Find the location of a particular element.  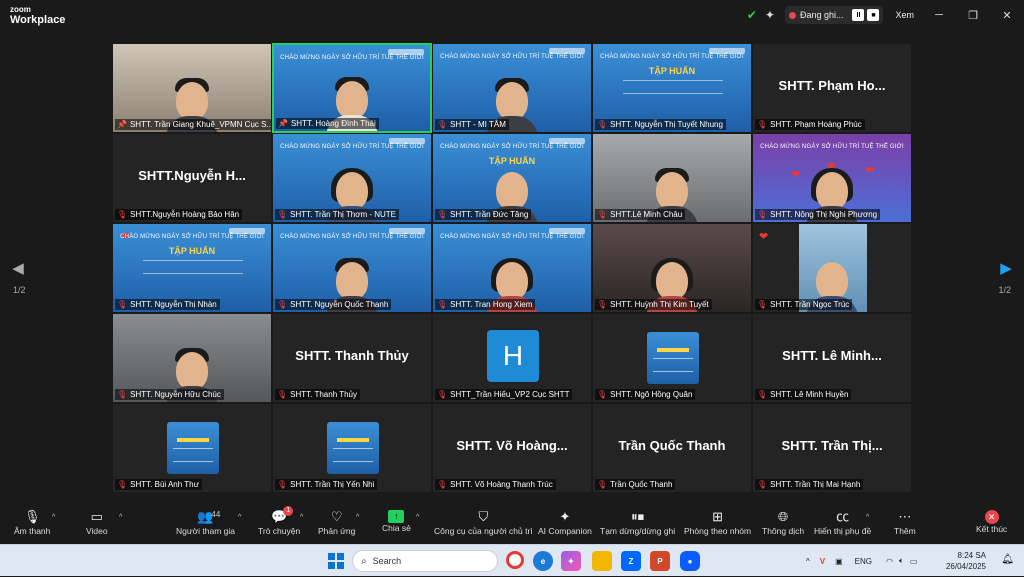

video-tile: SHTT. Lê Minh... 🎙︎ SHTT. Lê Minh Huyền is located at coordinates (832, 358).